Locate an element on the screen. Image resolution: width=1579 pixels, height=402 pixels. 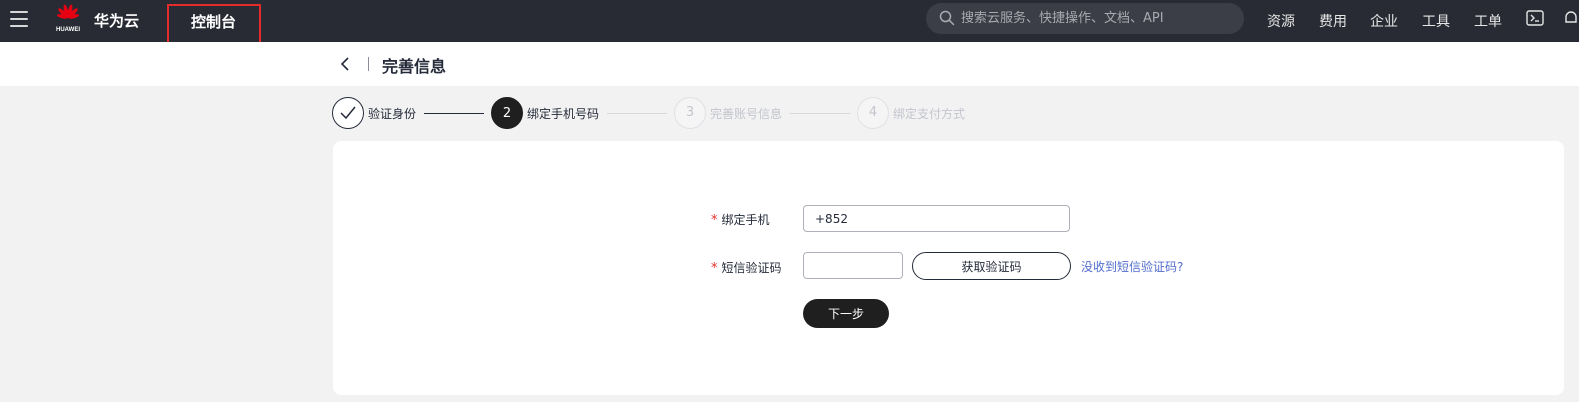
step-3-circle: 3 is located at coordinates (690, 113).